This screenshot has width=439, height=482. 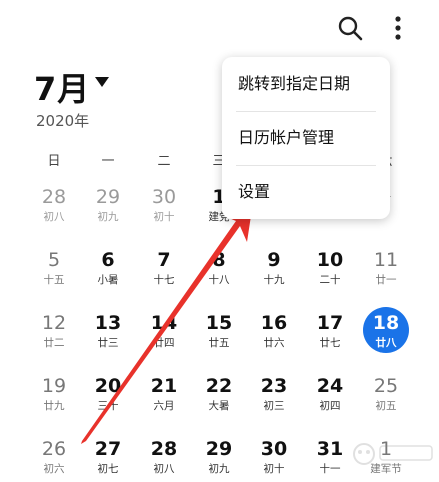 I want to click on search-icon, so click(x=350, y=28).